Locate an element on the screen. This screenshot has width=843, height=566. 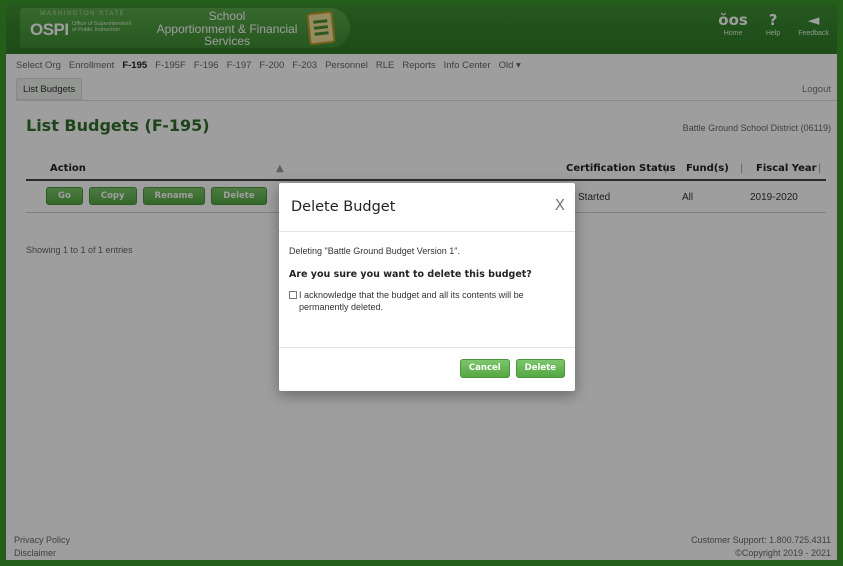
cancel-button: Cancel is located at coordinates (484, 368).